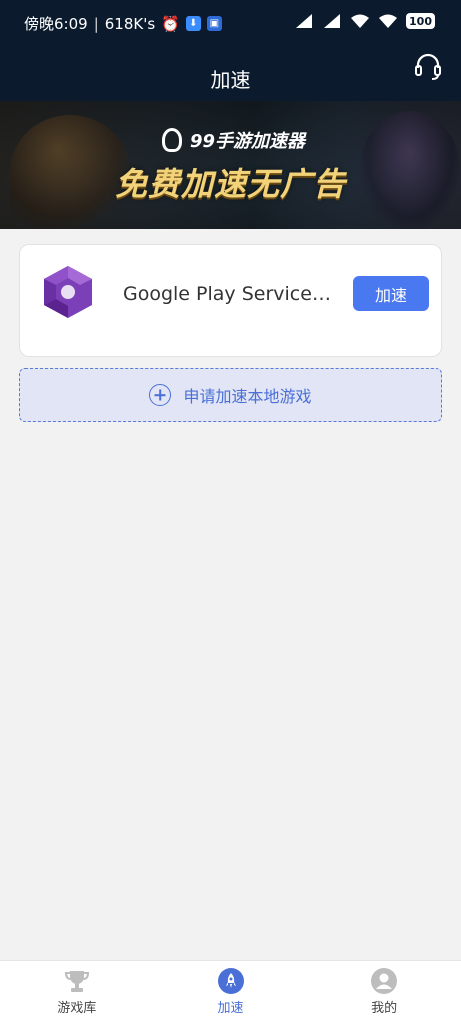  What do you see at coordinates (230, 981) in the screenshot?
I see `rocket-icon` at bounding box center [230, 981].